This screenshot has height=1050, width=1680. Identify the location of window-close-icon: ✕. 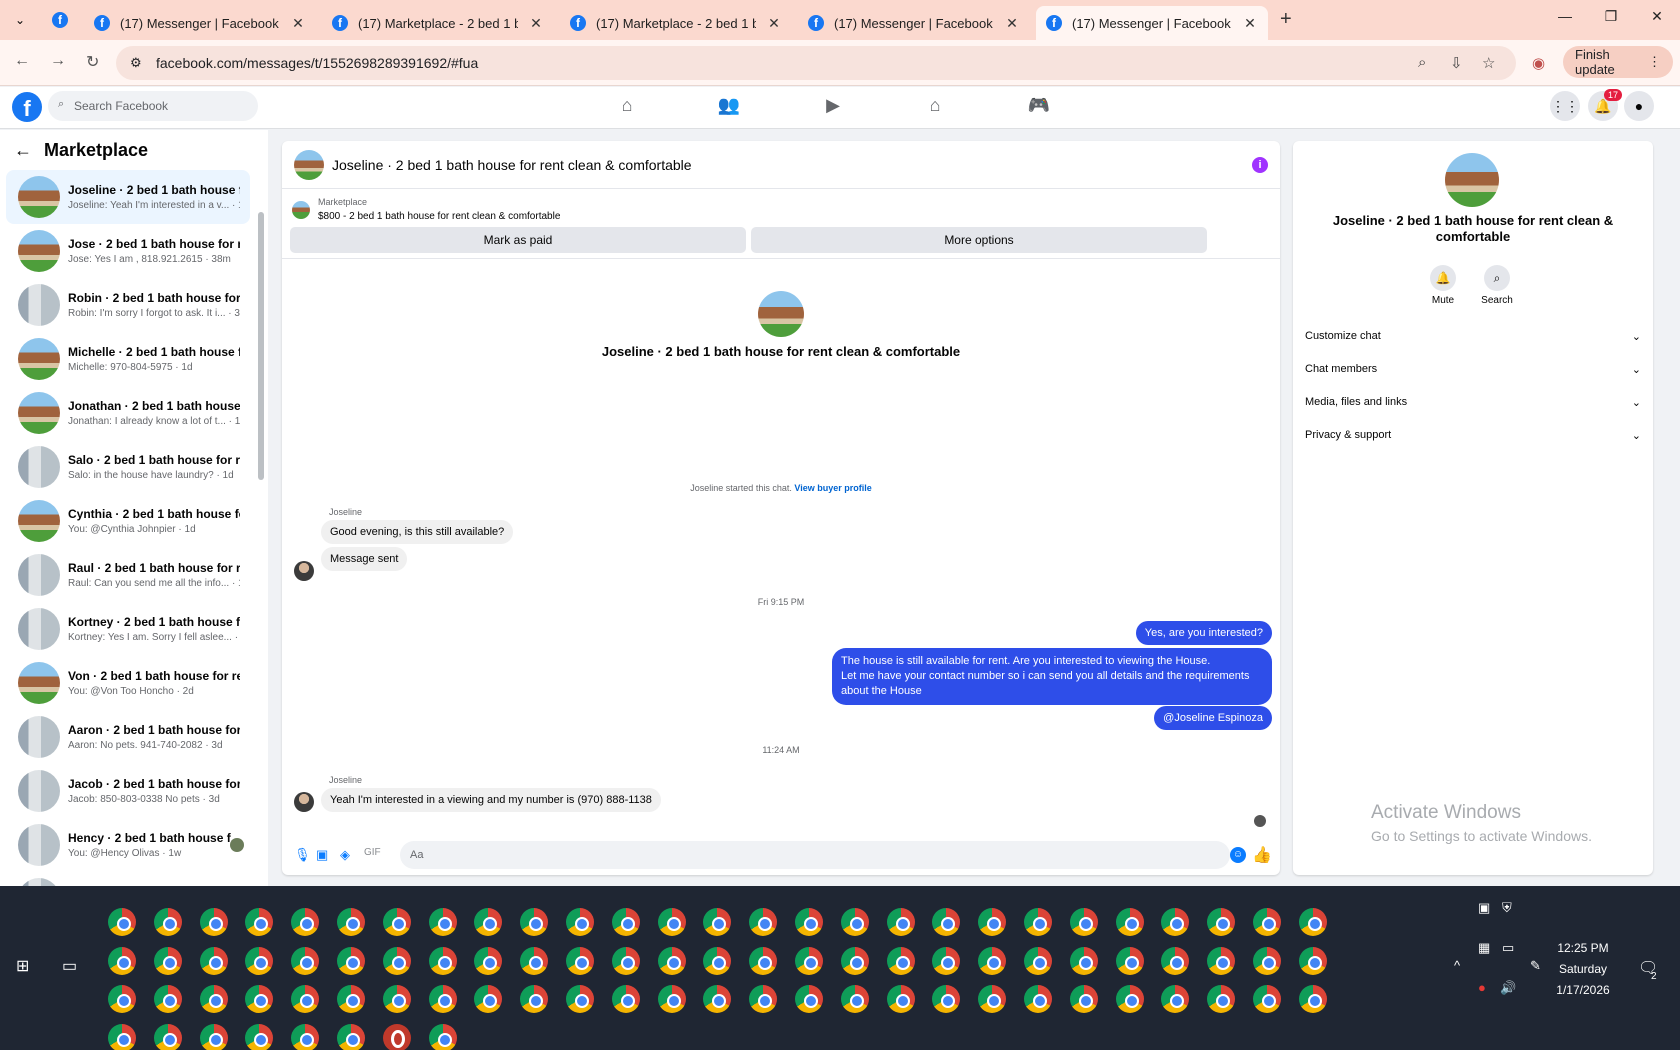
(1657, 16).